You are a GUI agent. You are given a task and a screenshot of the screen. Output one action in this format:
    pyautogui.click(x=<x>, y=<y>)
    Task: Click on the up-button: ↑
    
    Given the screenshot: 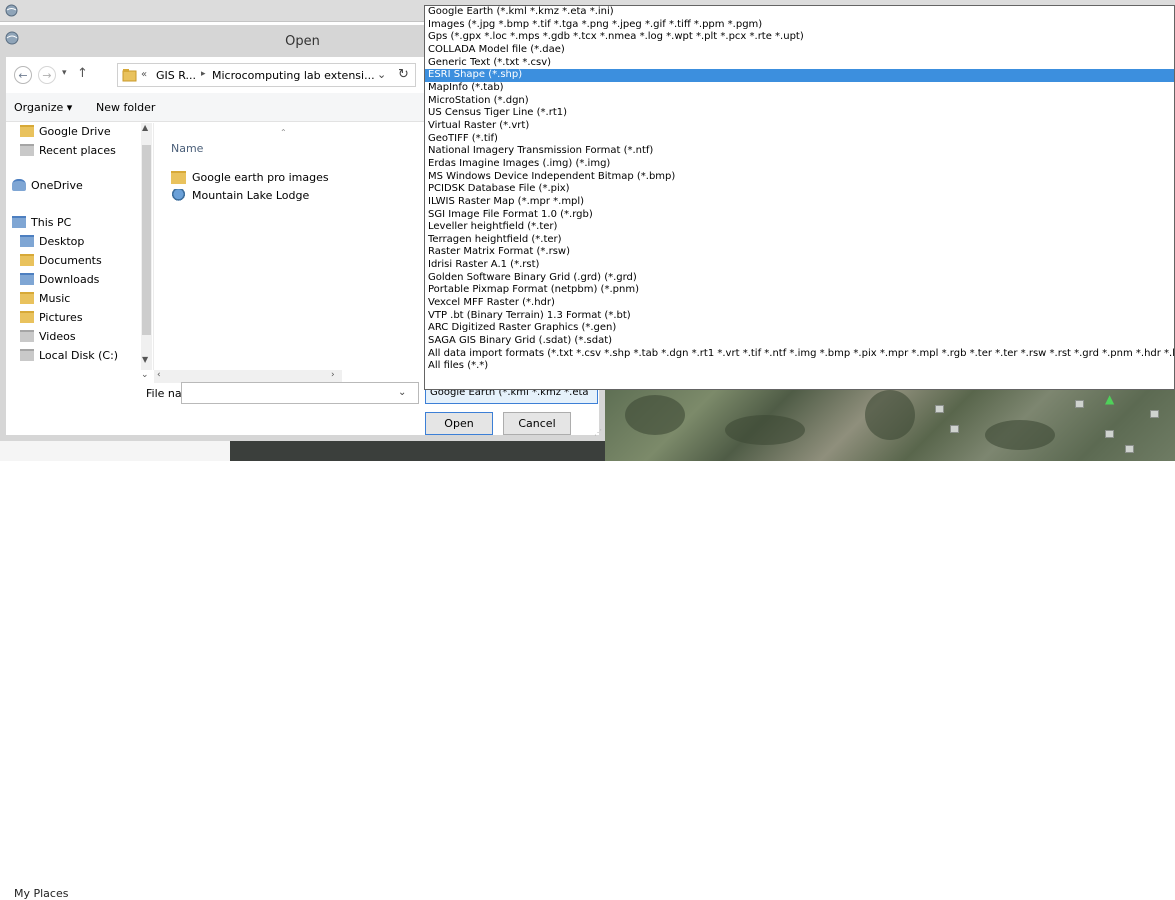 What is the action you would take?
    pyautogui.click(x=82, y=73)
    